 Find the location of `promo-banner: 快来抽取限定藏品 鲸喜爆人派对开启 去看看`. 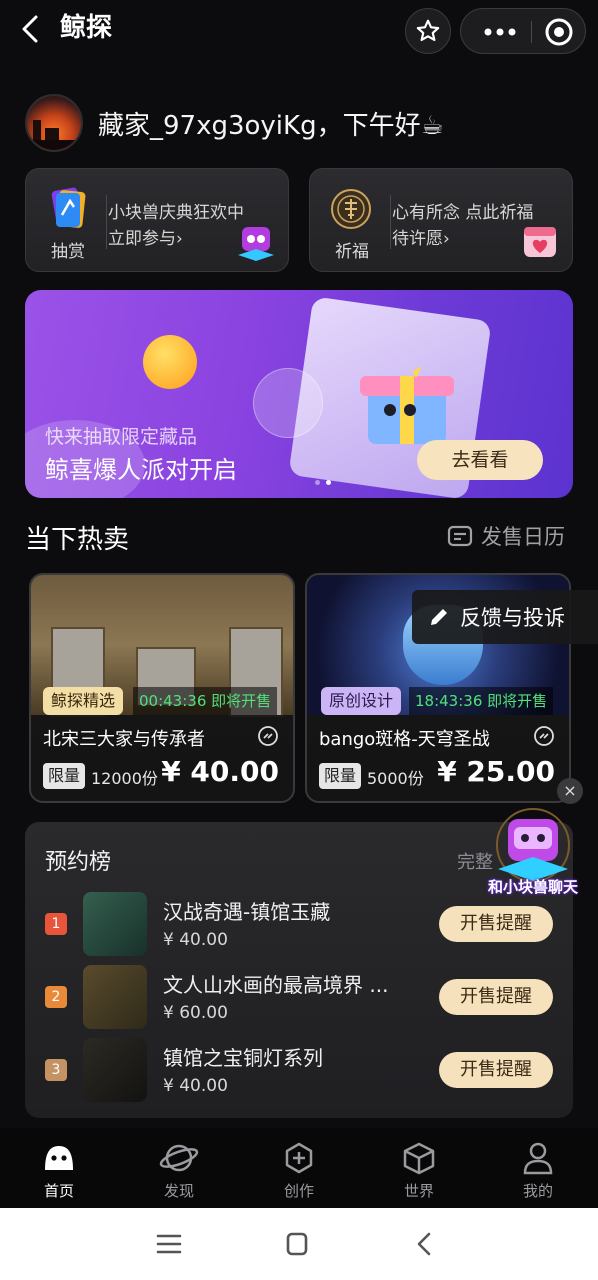

promo-banner: 快来抽取限定藏品 鲸喜爆人派对开启 去看看 is located at coordinates (299, 394).